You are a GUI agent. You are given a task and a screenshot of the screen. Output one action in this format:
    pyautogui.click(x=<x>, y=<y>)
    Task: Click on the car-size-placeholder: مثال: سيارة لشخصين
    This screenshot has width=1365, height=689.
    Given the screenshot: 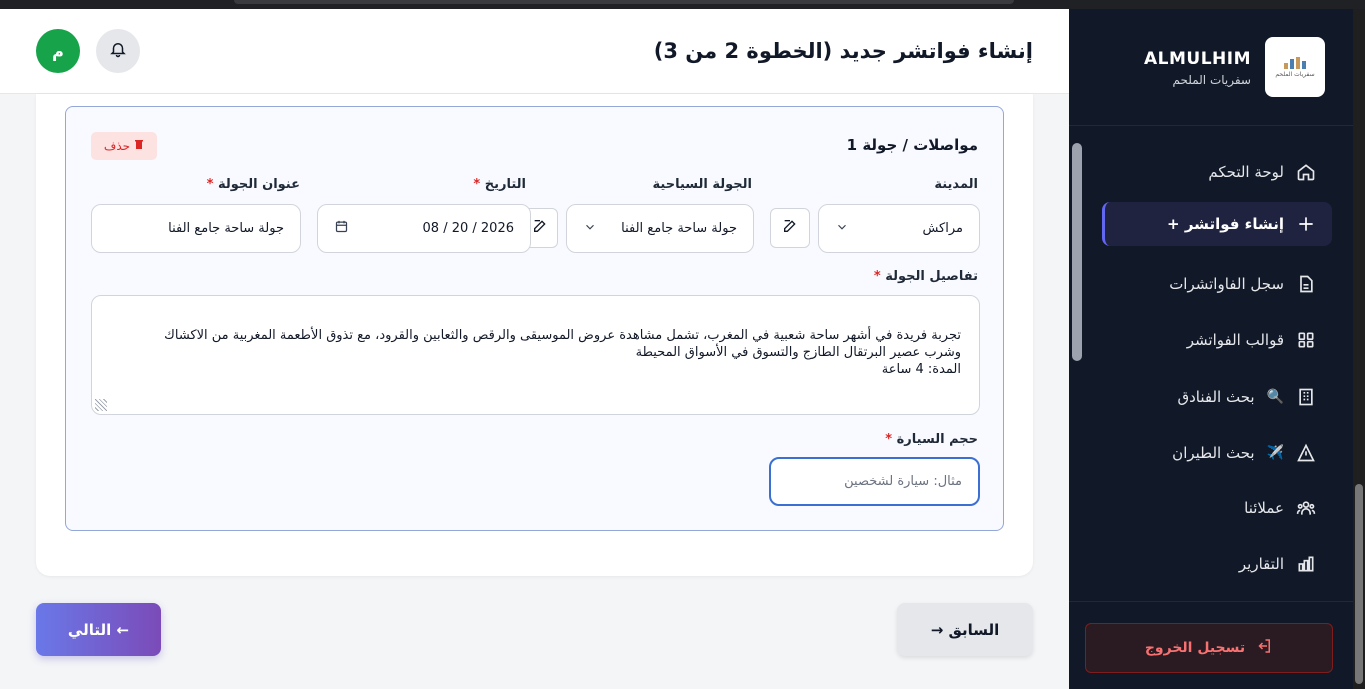 What is the action you would take?
    pyautogui.click(x=903, y=481)
    